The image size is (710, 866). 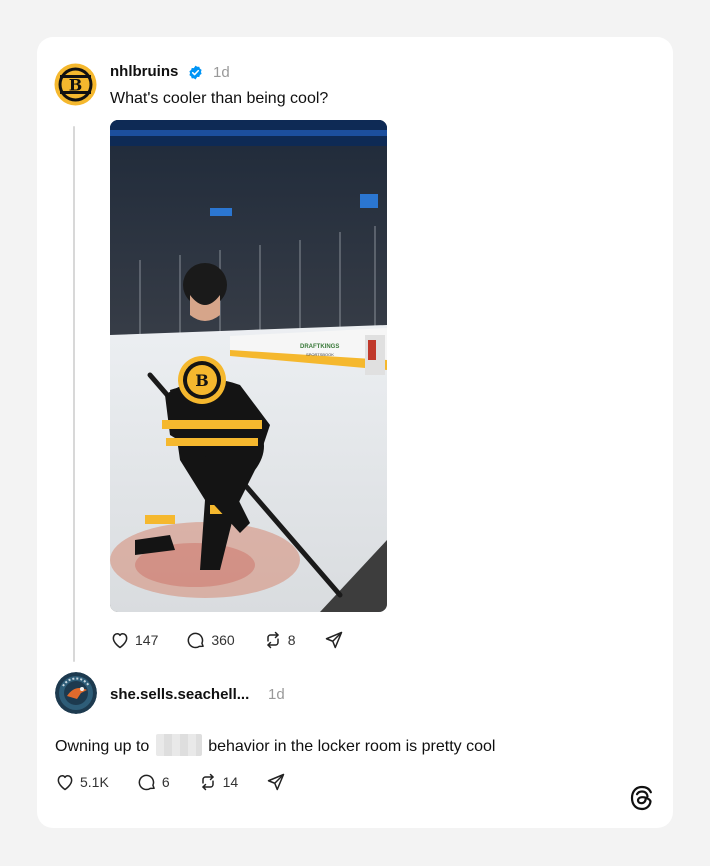 What do you see at coordinates (320, 354) in the screenshot?
I see `media-ad-line2: SPORTSBOOK` at bounding box center [320, 354].